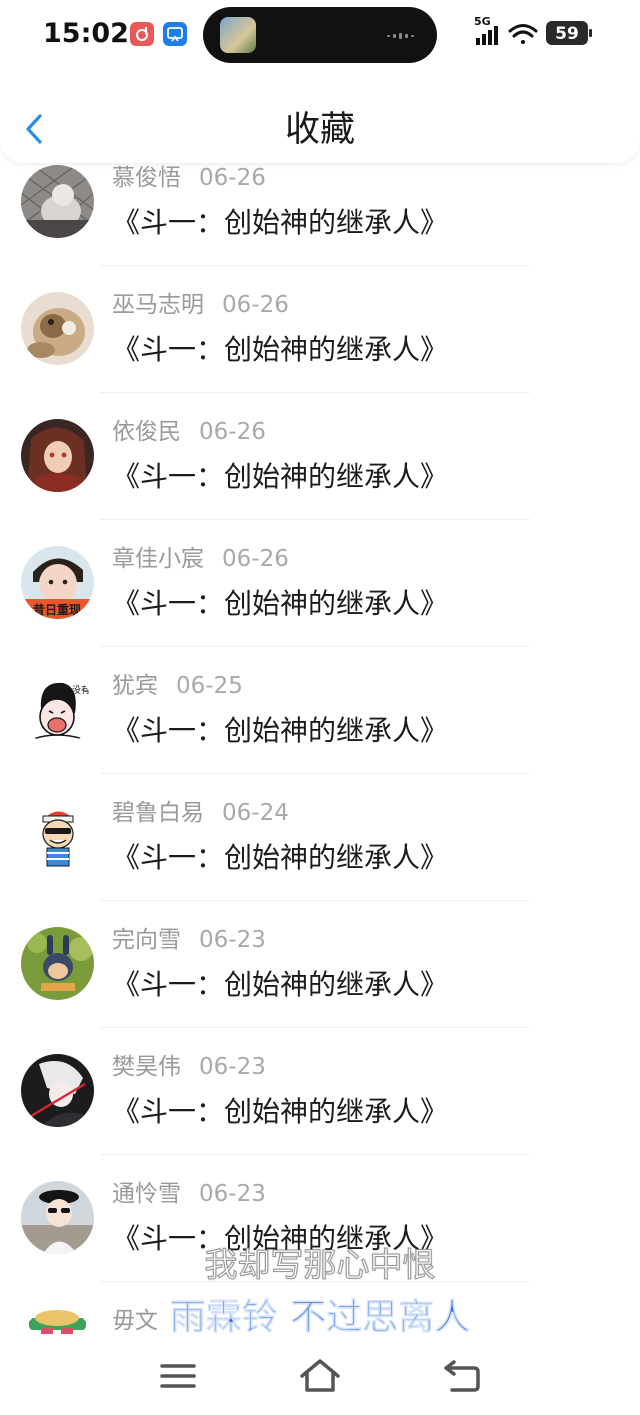  What do you see at coordinates (57, 709) in the screenshot?
I see `avatar: 没有` at bounding box center [57, 709].